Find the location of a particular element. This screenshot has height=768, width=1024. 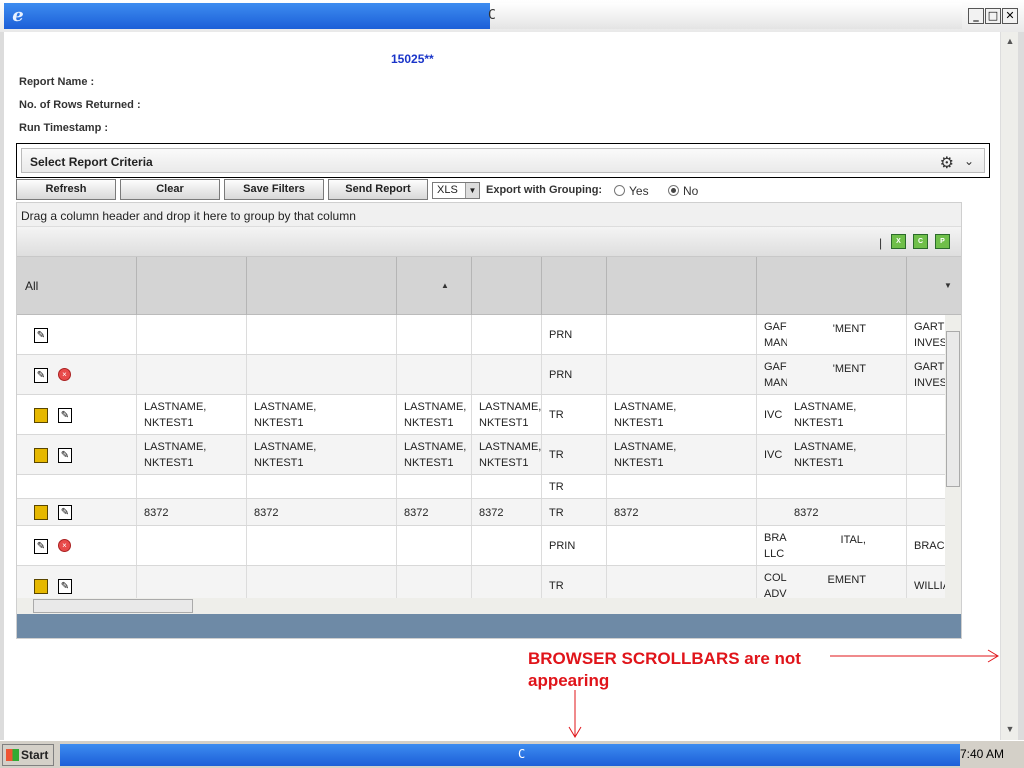

export-csv-icon: C is located at coordinates (920, 241).